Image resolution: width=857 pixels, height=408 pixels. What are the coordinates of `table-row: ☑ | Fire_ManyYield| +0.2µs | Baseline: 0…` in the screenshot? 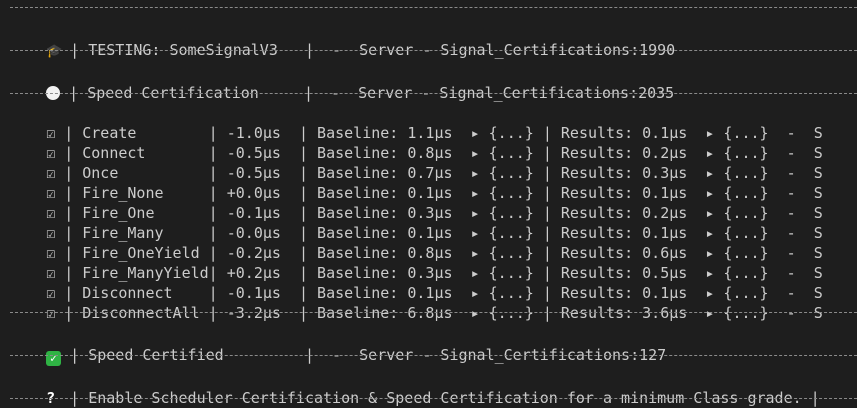 It's located at (416, 262).